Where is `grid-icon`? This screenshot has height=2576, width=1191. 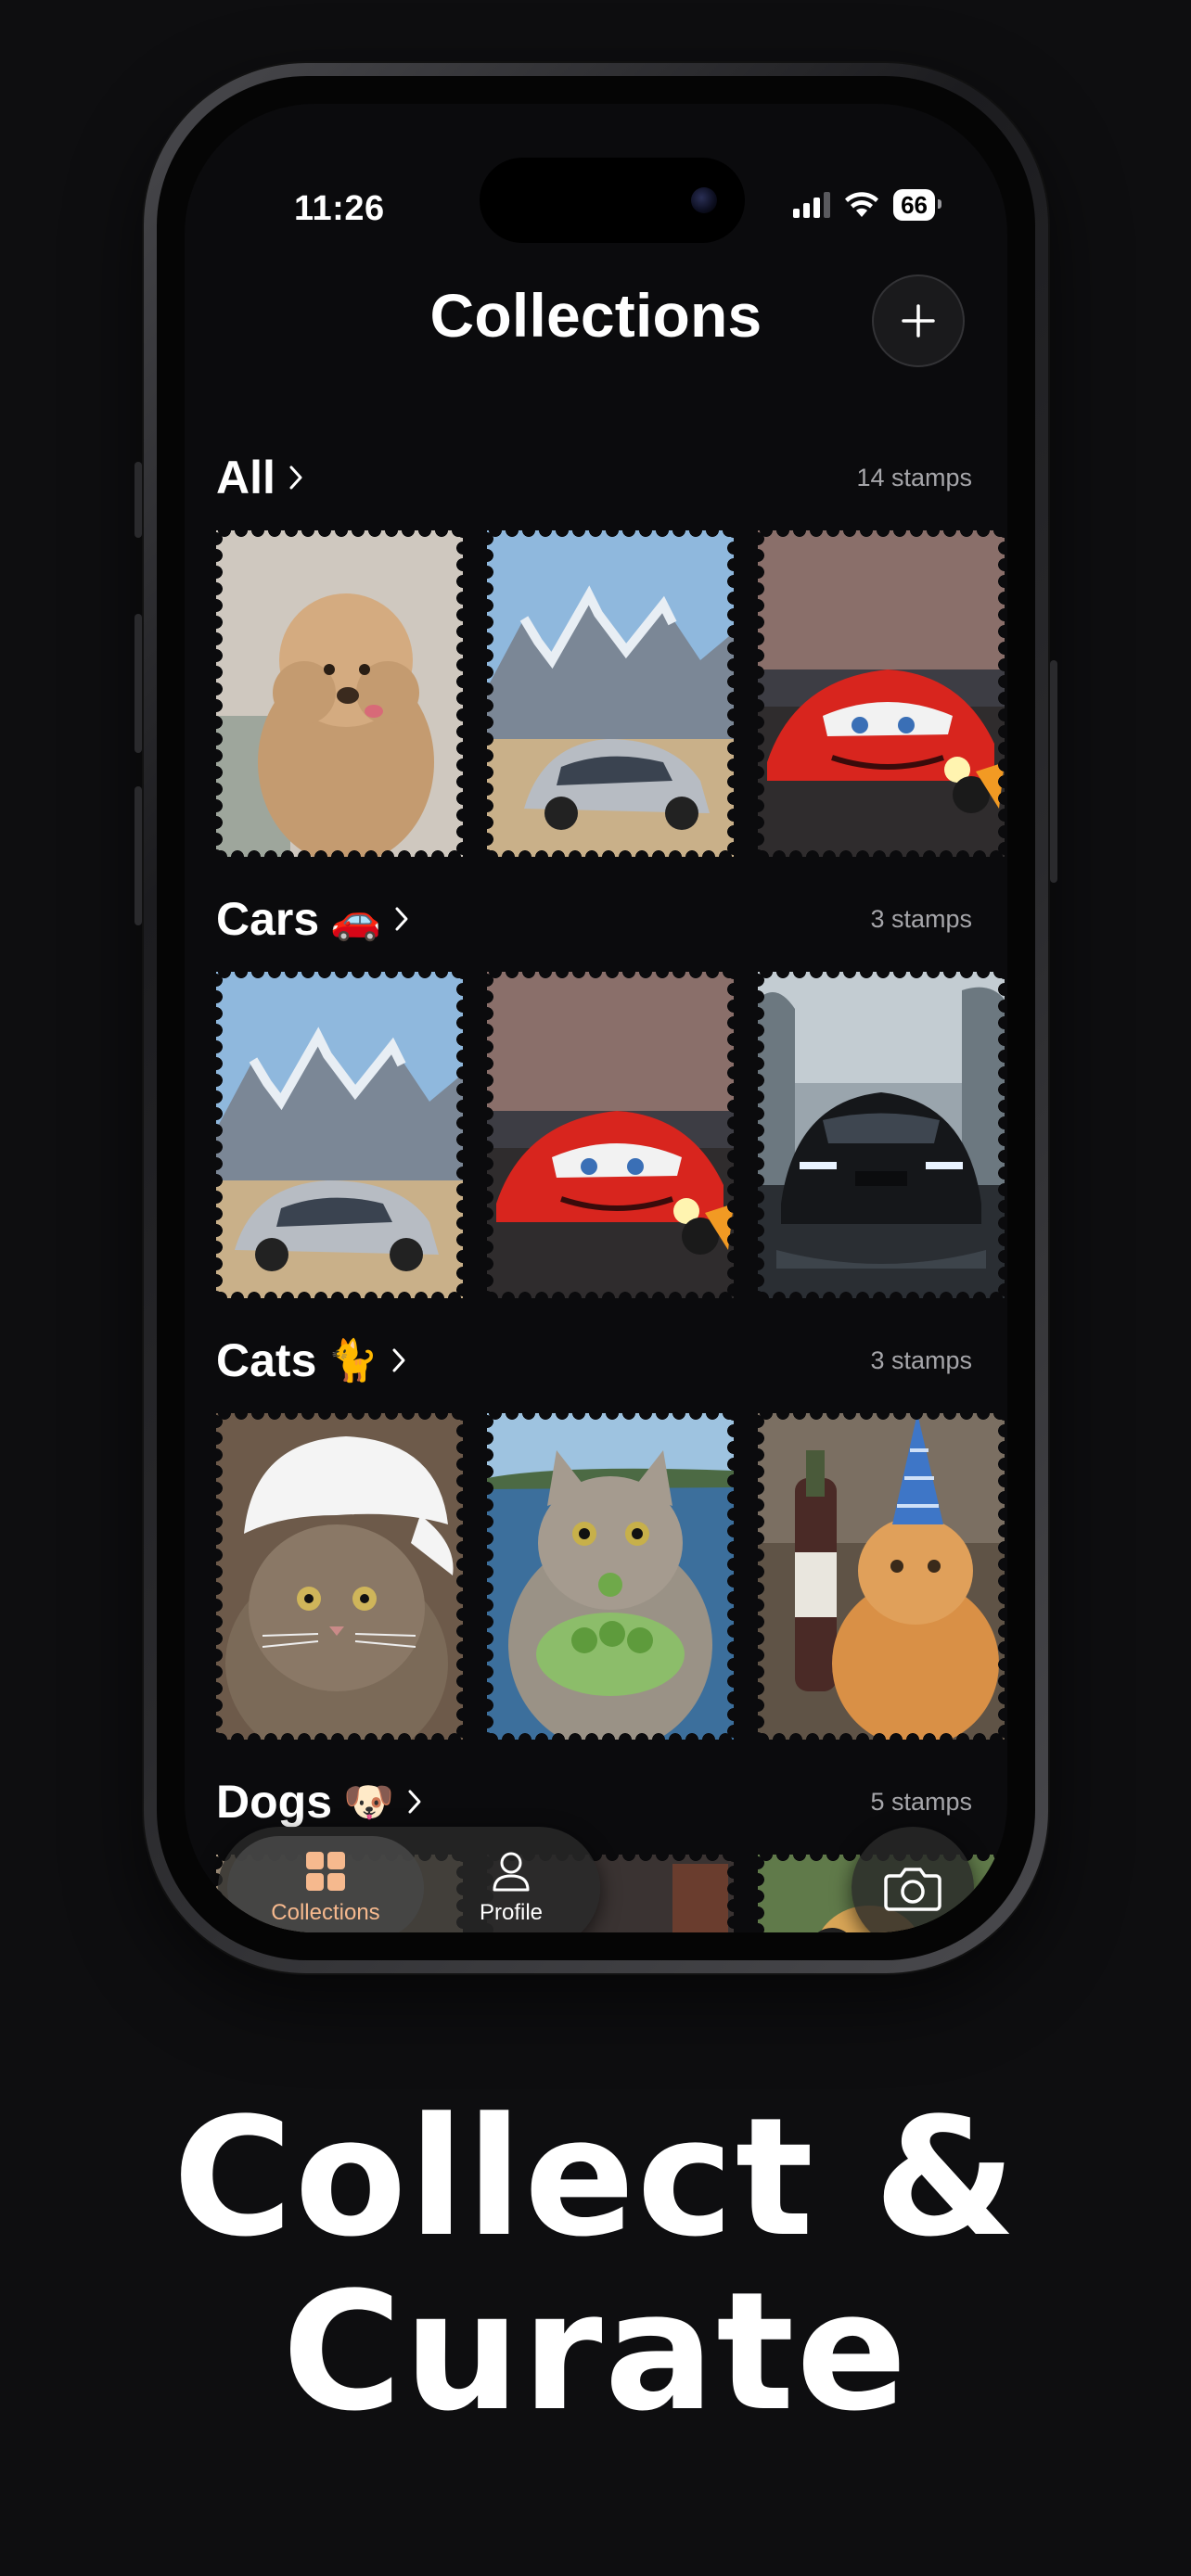
grid-icon is located at coordinates (325, 1872).